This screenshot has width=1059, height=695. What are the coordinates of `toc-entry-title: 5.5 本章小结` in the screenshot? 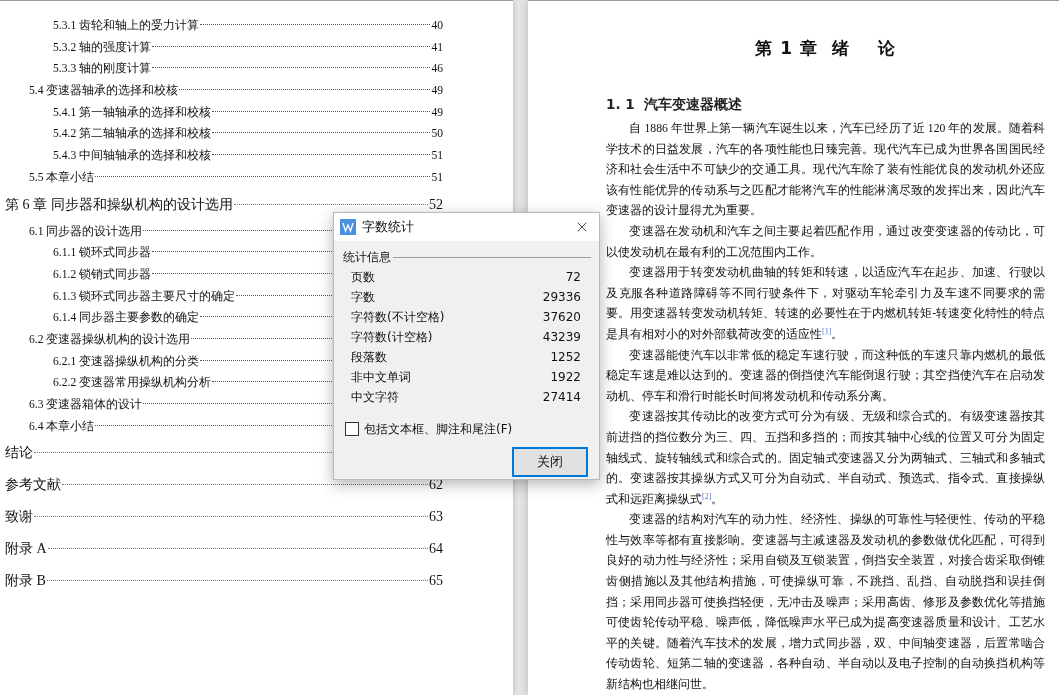 It's located at (62, 177).